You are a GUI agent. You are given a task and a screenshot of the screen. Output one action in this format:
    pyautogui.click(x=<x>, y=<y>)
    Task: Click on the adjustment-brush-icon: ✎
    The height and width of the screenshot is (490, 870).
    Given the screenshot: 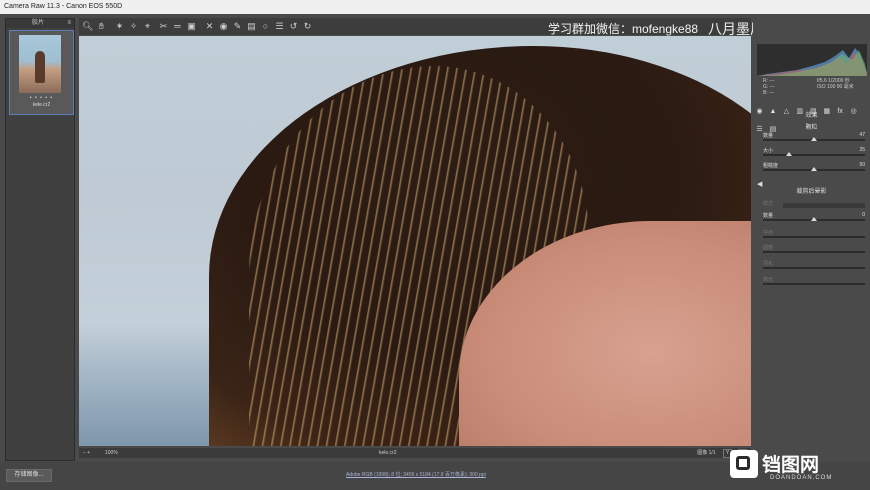 What is the action you would take?
    pyautogui.click(x=237, y=26)
    